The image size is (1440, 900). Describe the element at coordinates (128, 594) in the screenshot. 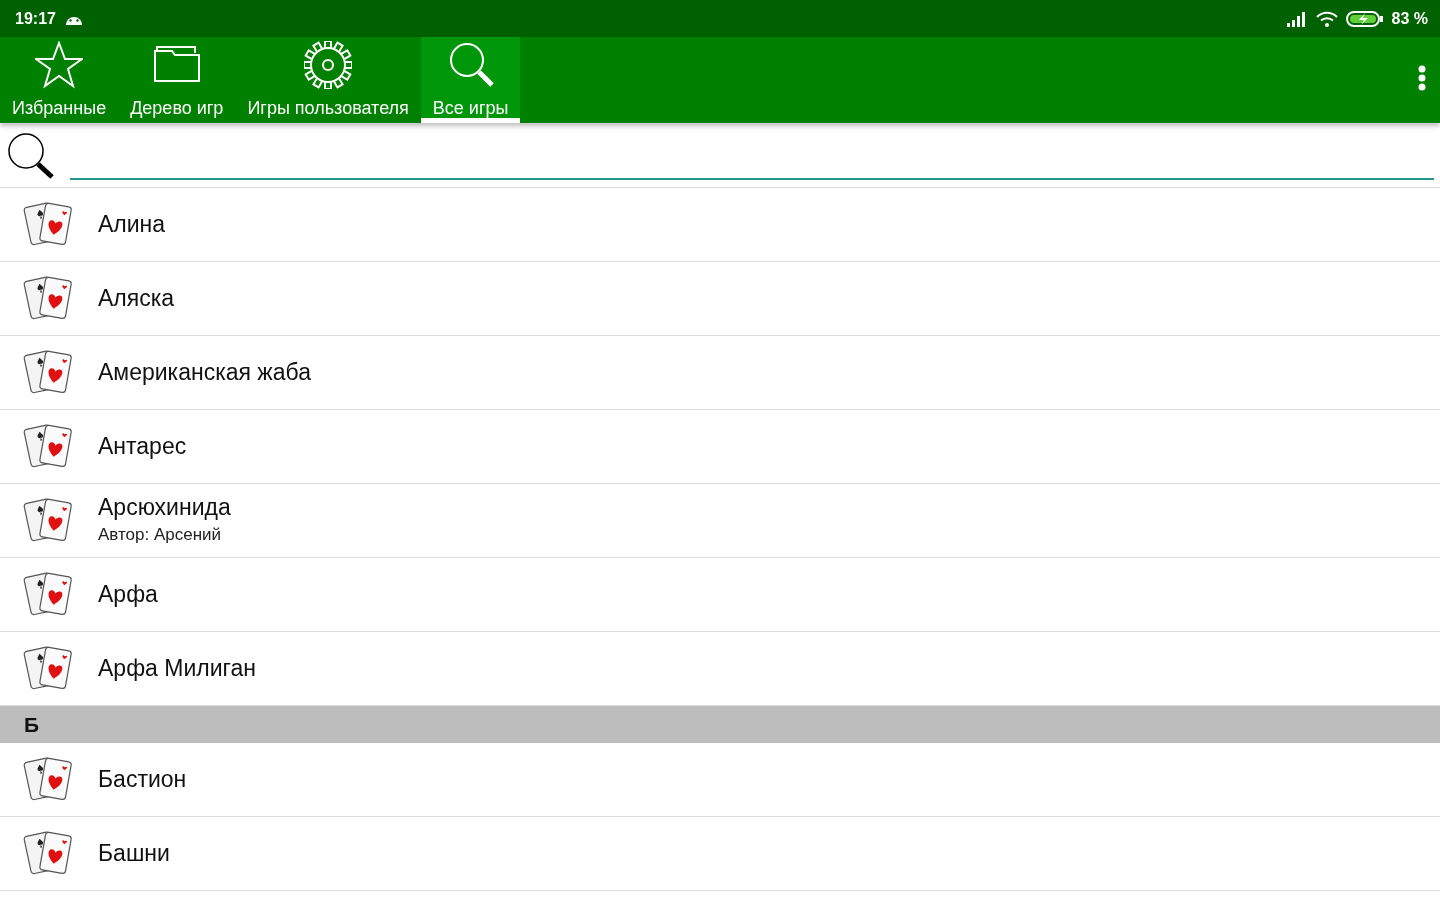

I see `game-title: Арфа` at that location.